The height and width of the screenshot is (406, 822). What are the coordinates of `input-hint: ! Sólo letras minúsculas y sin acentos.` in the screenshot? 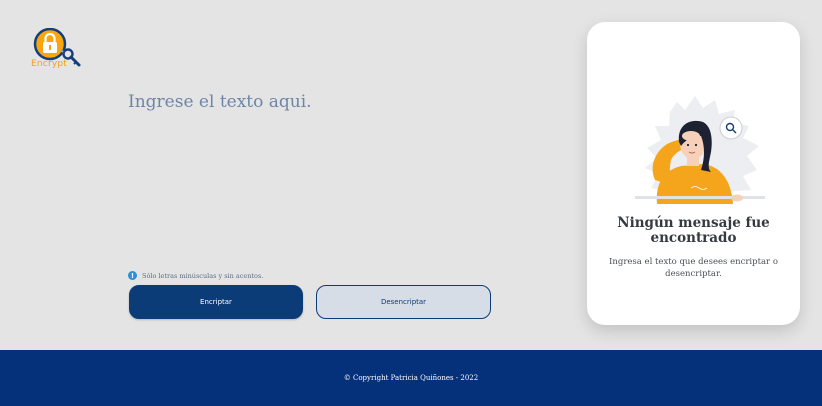 It's located at (195, 275).